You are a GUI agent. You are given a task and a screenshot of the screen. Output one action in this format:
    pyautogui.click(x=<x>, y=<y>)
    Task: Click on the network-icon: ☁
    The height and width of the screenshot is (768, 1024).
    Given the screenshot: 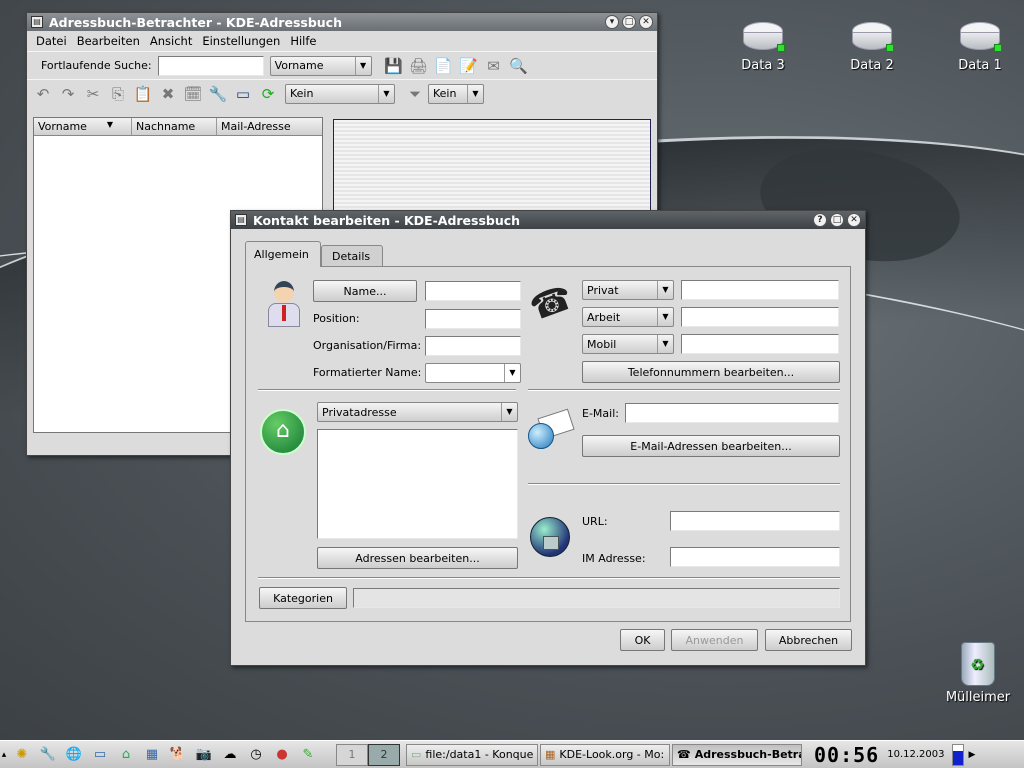 What is the action you would take?
    pyautogui.click(x=230, y=755)
    